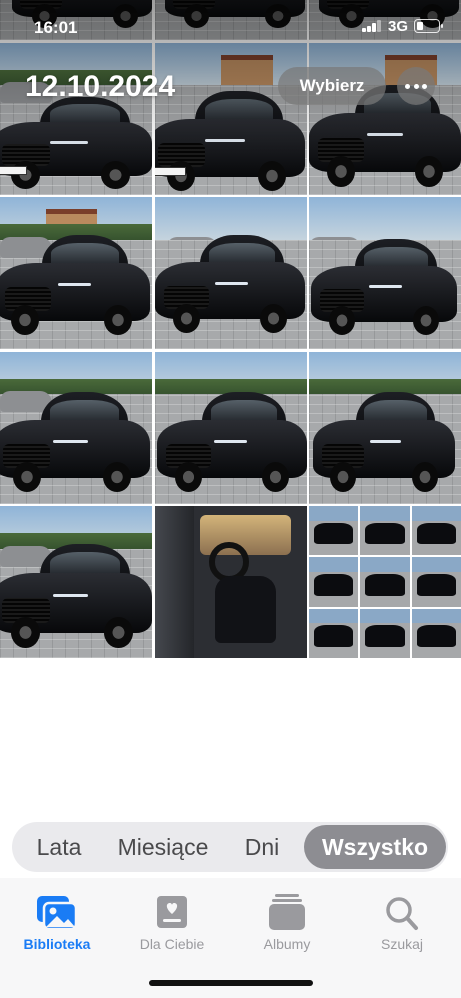 Image resolution: width=461 pixels, height=998 pixels. What do you see at coordinates (287, 912) in the screenshot?
I see `albums-icon` at bounding box center [287, 912].